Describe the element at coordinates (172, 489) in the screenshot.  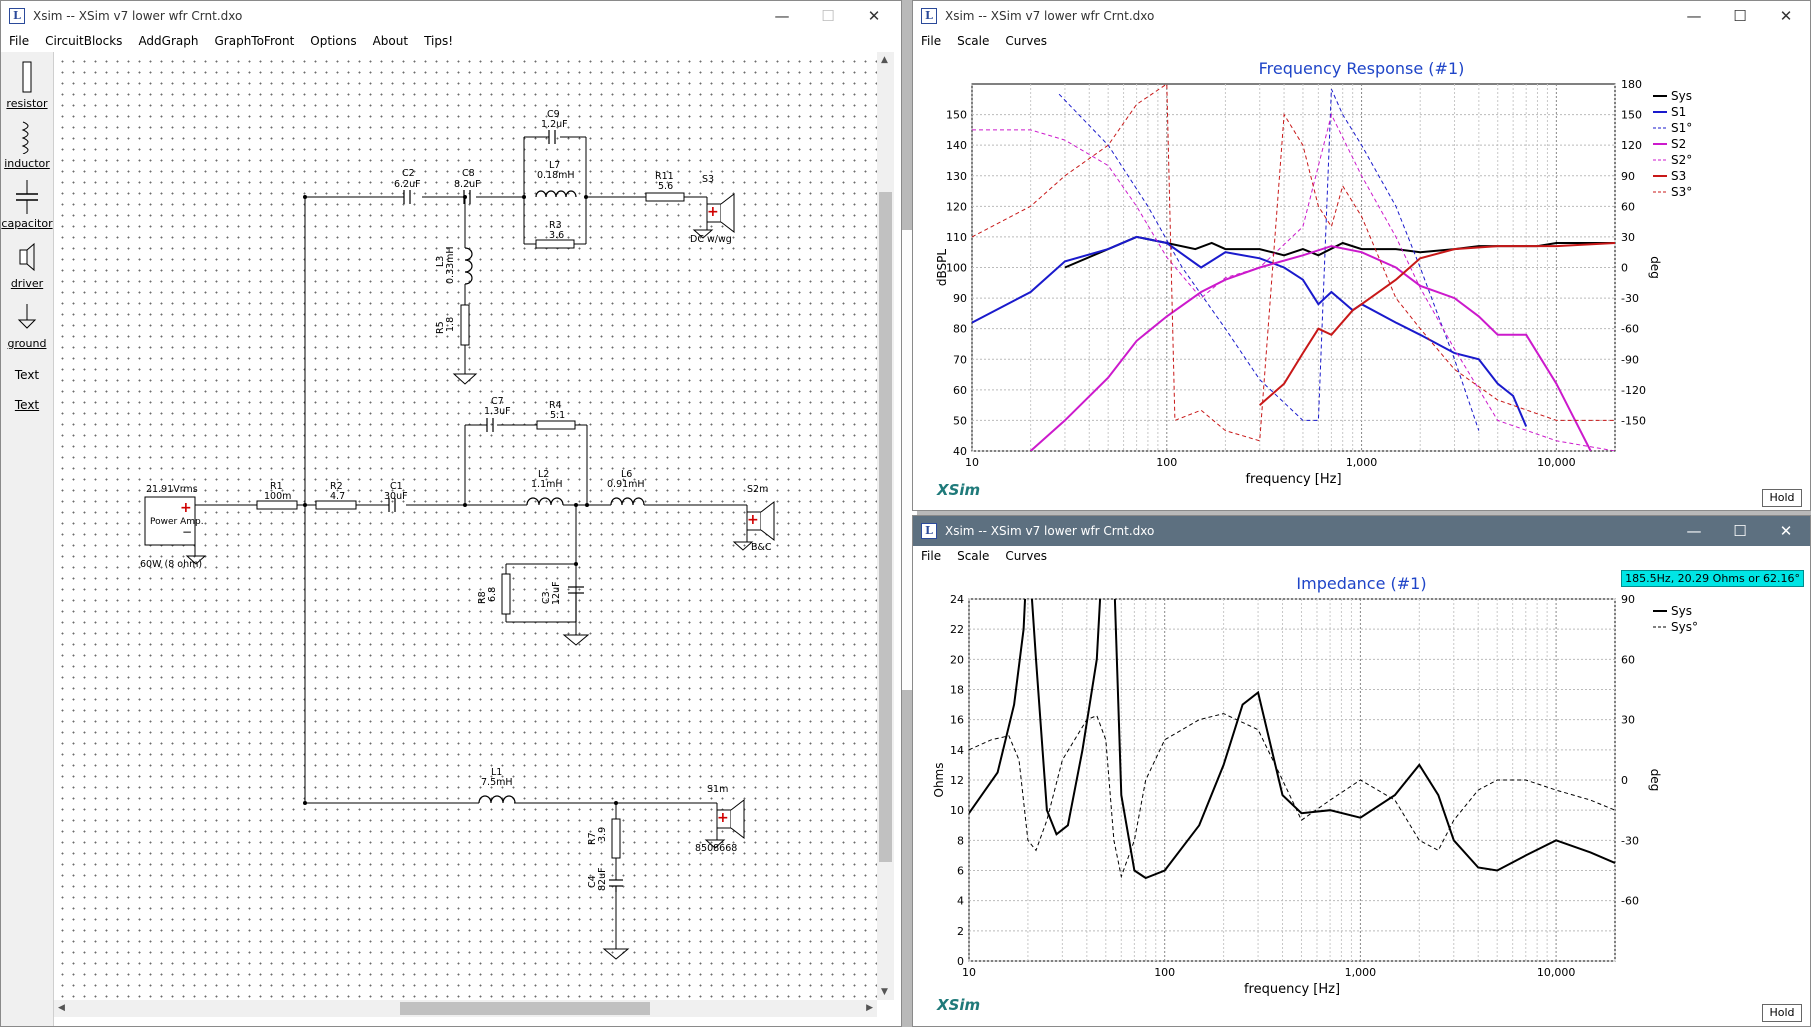
I see `amp-voltage-label: 21.91Vrms` at that location.